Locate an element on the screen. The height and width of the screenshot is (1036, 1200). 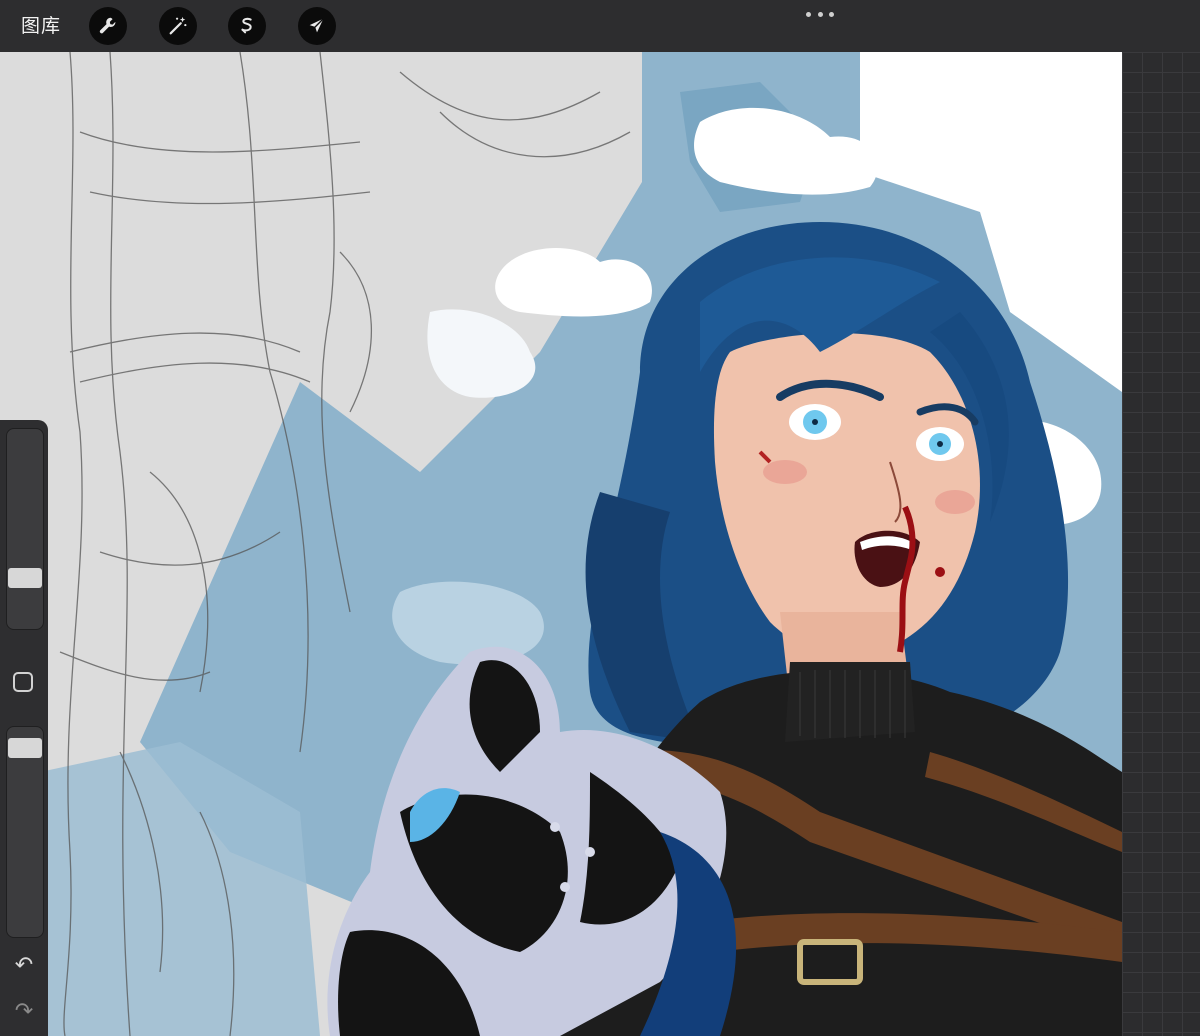
wrench-icon is located at coordinates (107, 25).